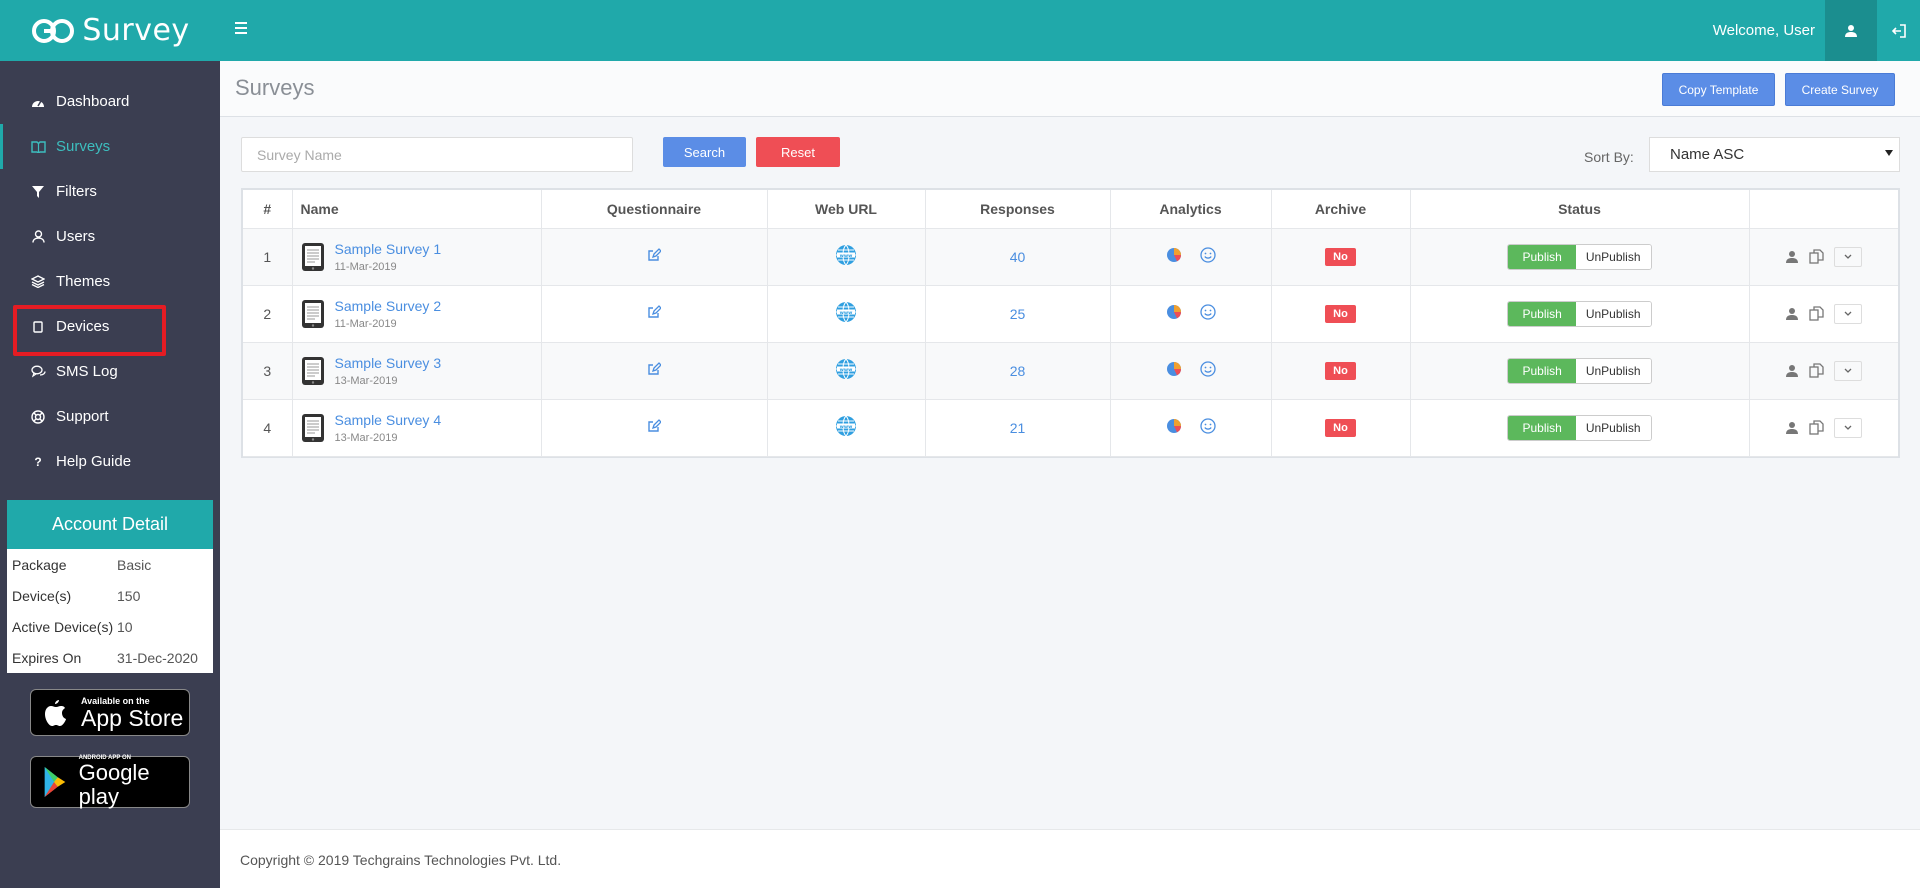 This screenshot has width=1920, height=888. Describe the element at coordinates (388, 249) in the screenshot. I see `survey-name-link: Sample Survey 1` at that location.